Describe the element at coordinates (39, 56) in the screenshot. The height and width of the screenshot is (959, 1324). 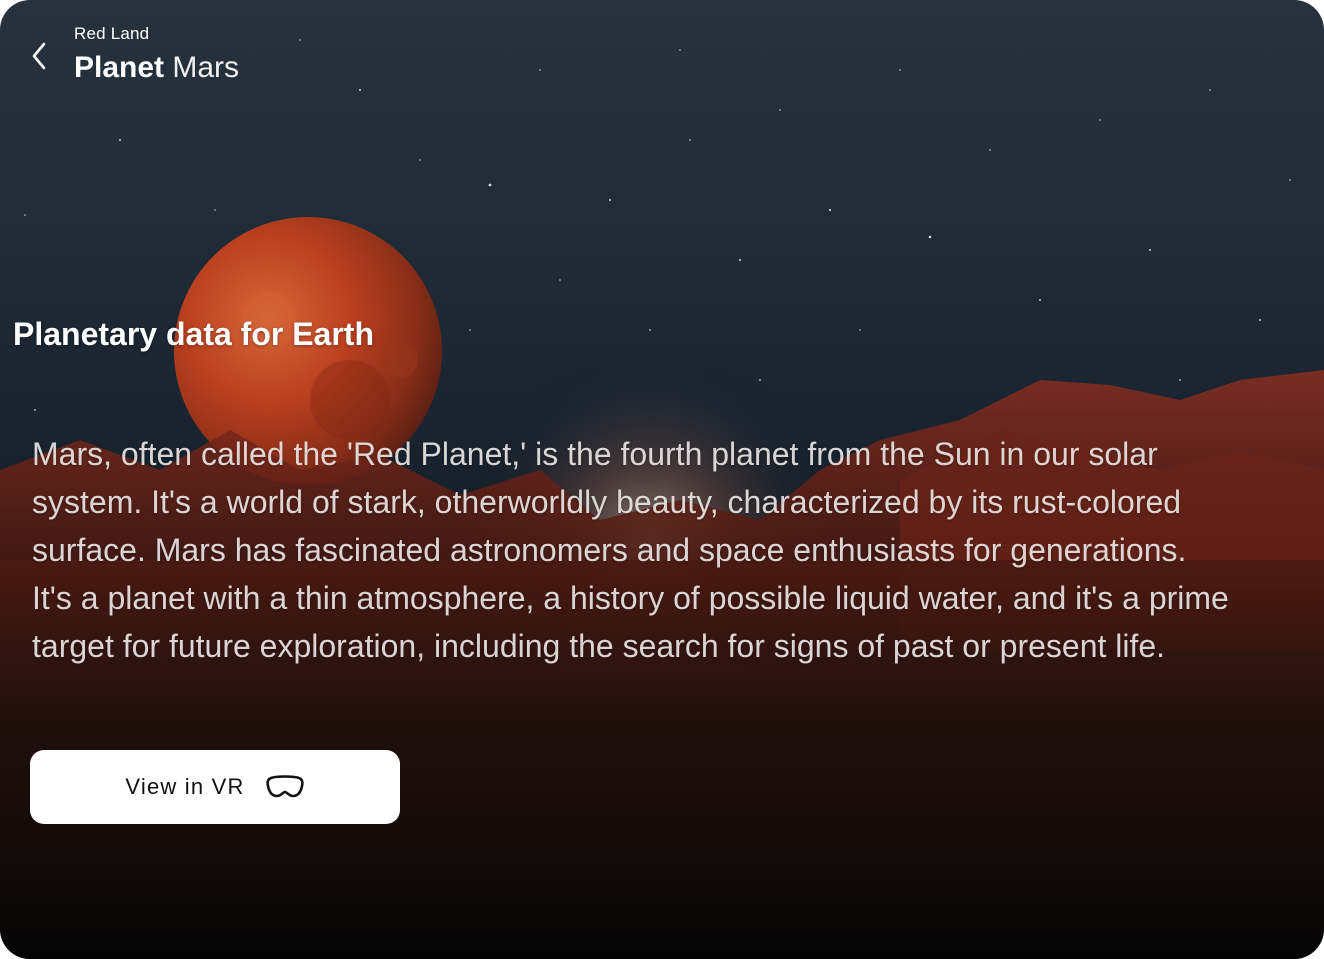
I see `chevron-left-icon` at that location.